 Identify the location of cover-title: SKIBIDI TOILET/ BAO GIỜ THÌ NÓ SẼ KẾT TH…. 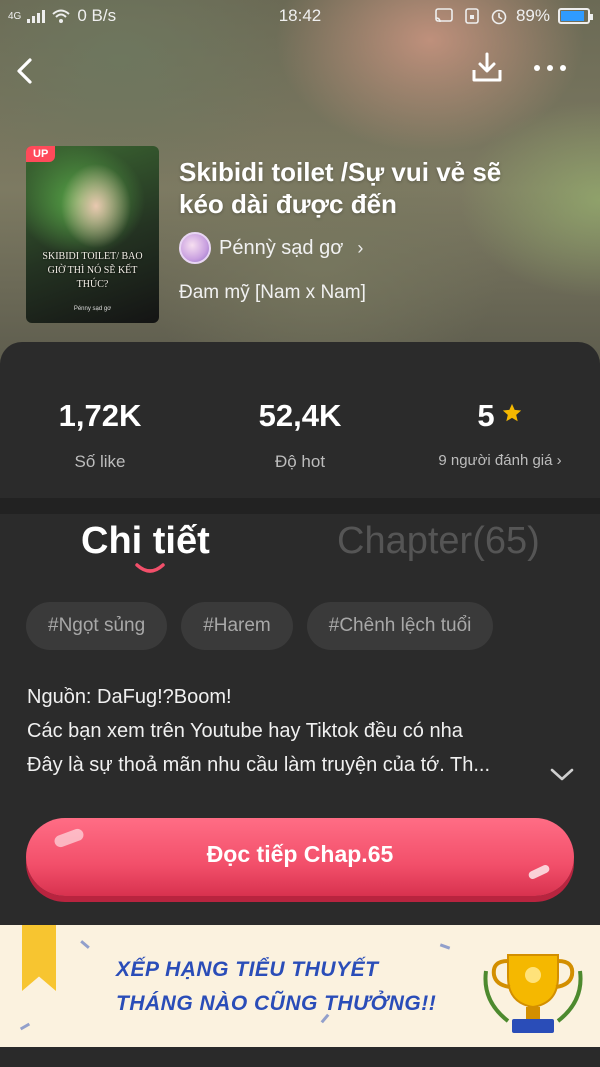
(92, 270).